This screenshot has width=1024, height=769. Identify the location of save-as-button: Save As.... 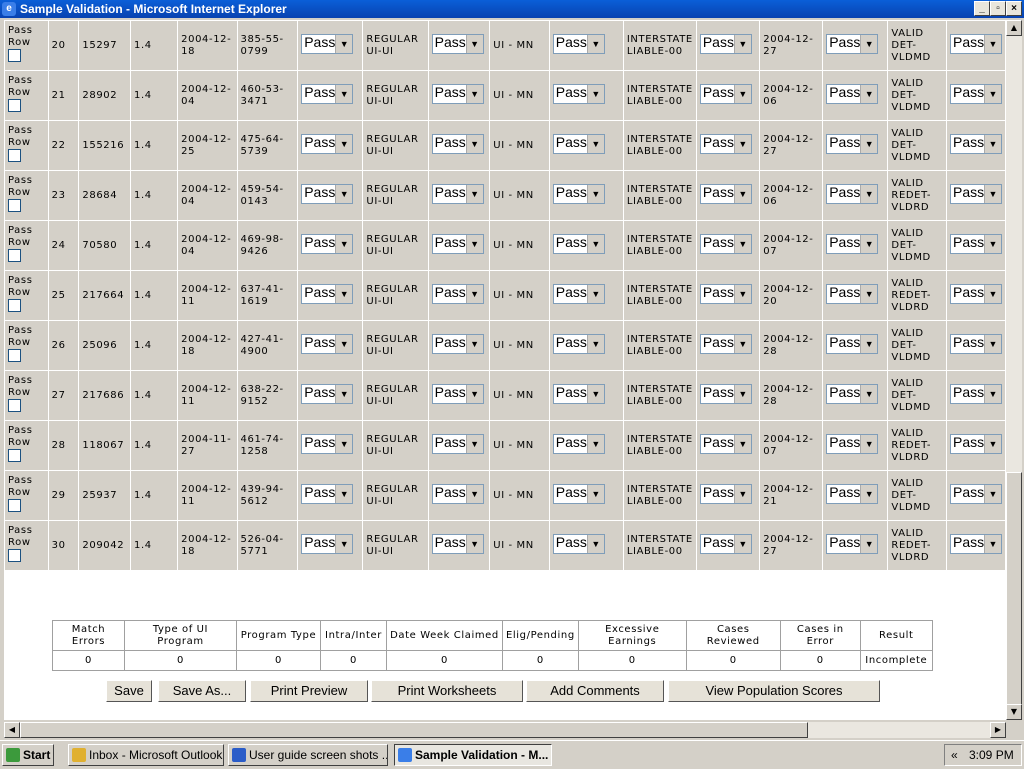
(202, 691).